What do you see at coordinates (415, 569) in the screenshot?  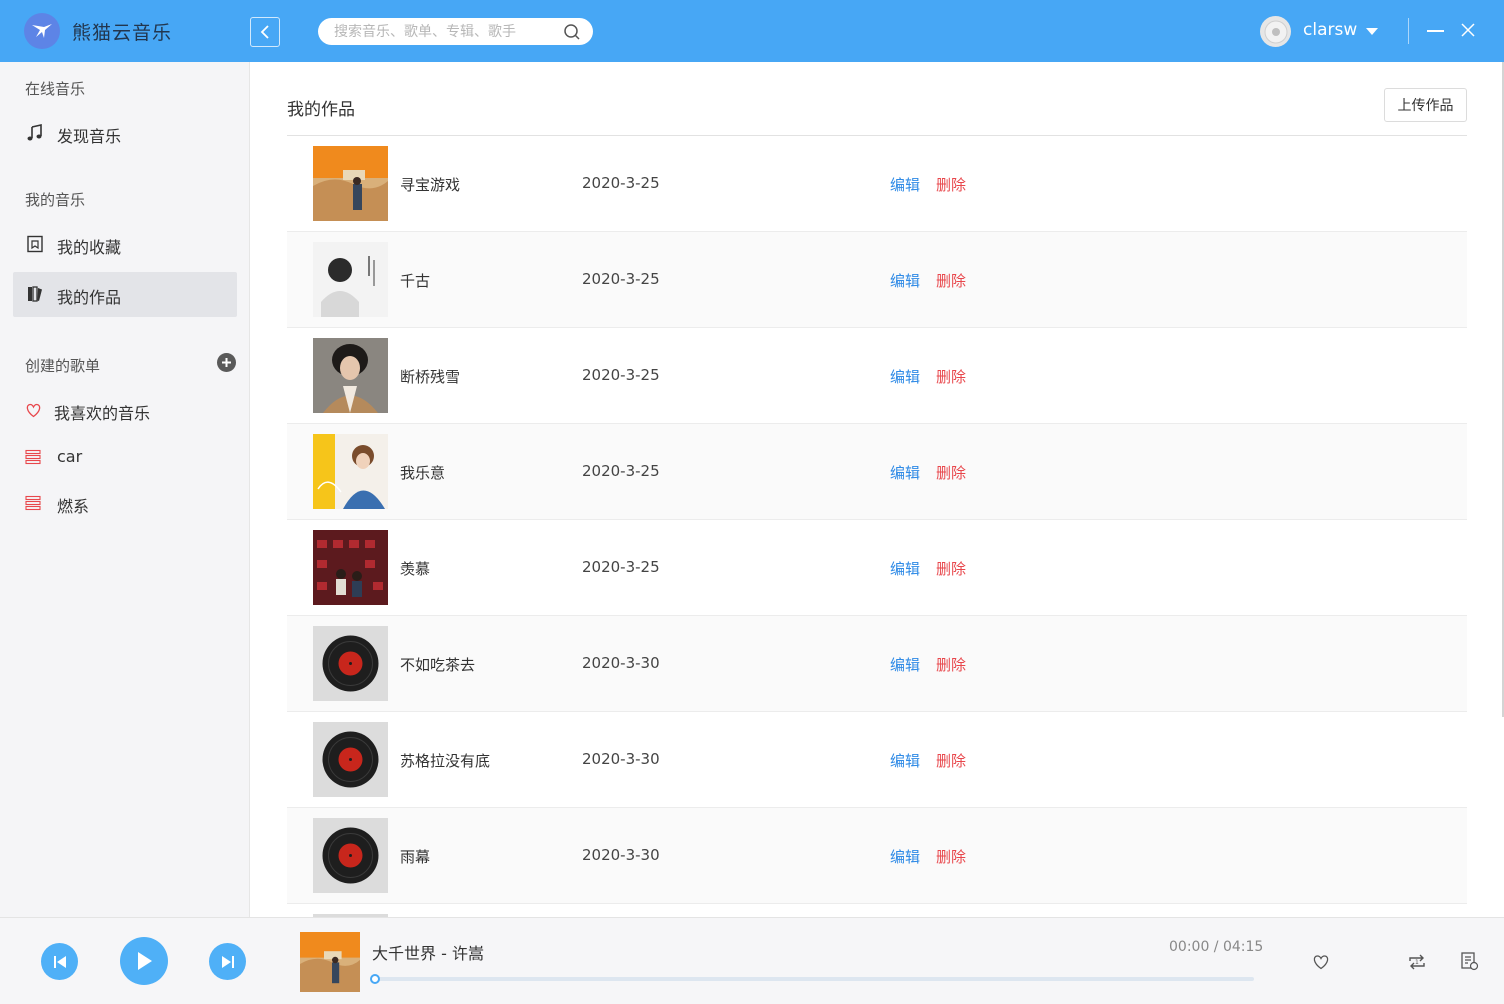 I see `song-name: 羡慕` at bounding box center [415, 569].